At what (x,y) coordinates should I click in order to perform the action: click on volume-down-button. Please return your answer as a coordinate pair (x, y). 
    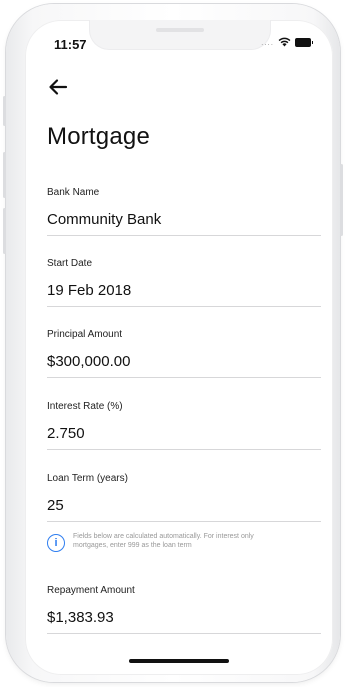
    Looking at the image, I should click on (4, 231).